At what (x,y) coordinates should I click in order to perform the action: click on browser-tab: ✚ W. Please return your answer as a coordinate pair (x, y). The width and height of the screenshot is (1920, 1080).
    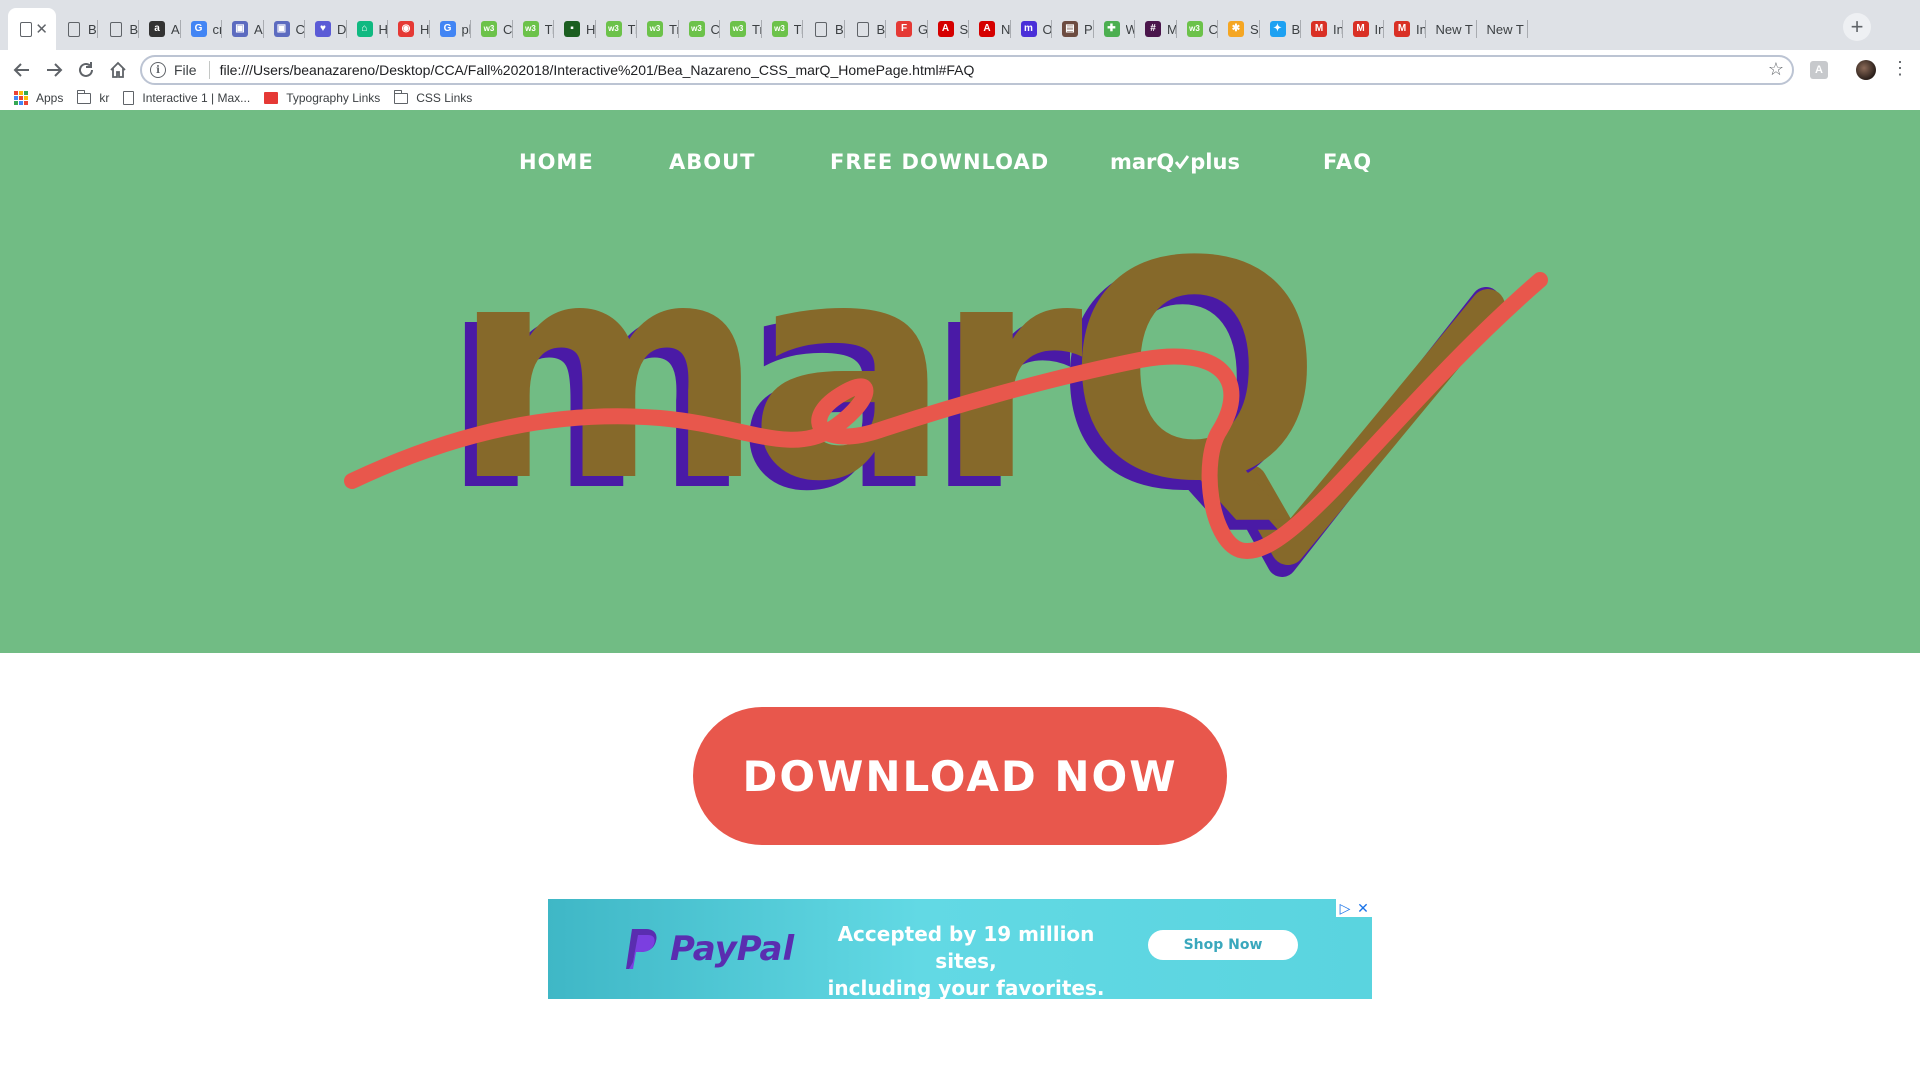
    Looking at the image, I should click on (1114, 29).